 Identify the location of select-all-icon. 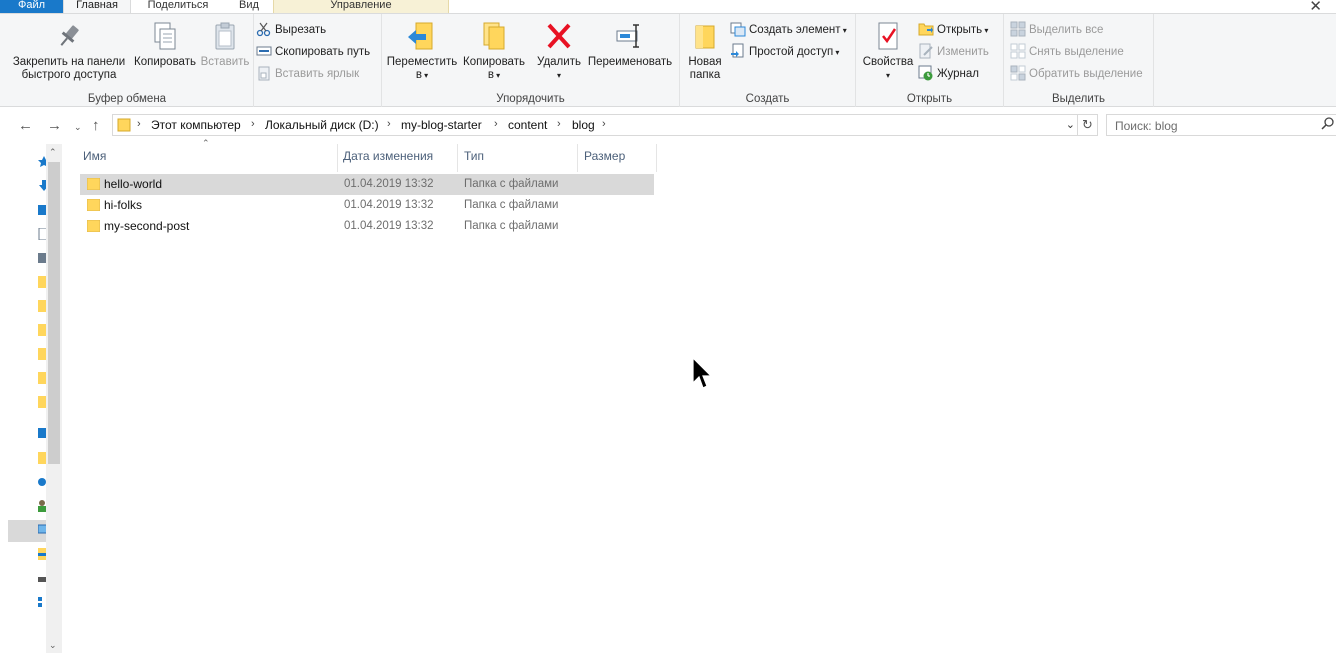
(1018, 29).